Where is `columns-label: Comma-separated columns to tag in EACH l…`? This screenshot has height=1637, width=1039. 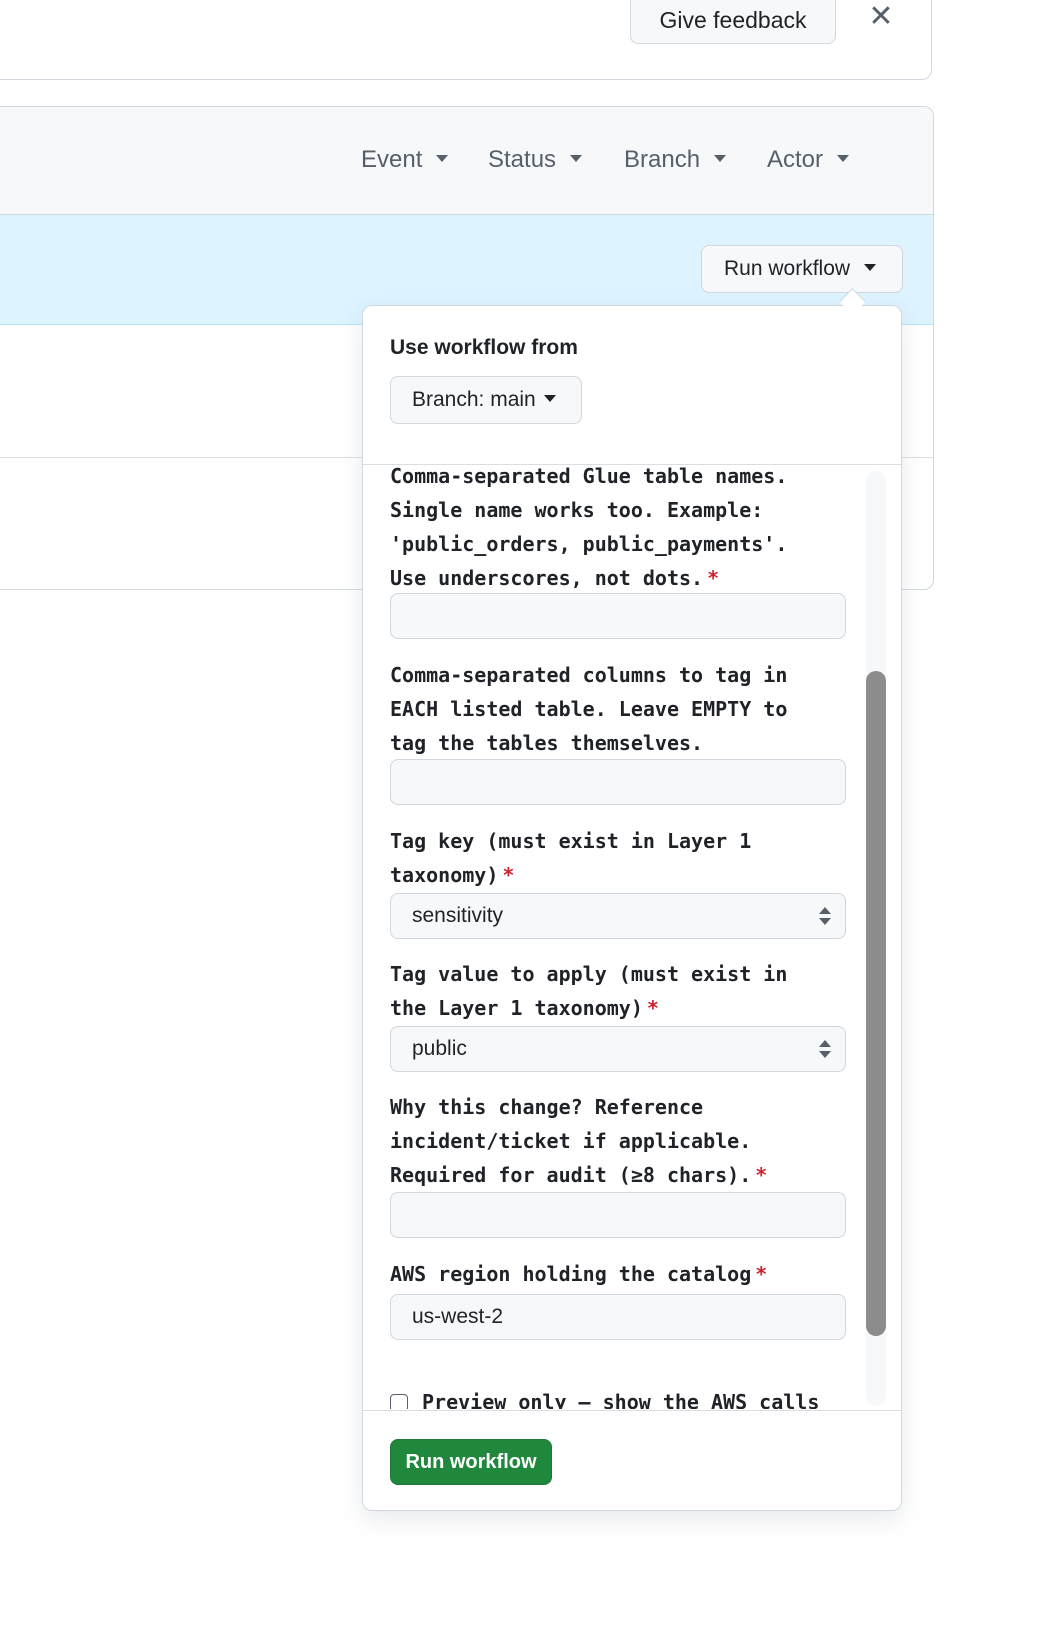 columns-label: Comma-separated columns to tag in EACH l… is located at coordinates (589, 709).